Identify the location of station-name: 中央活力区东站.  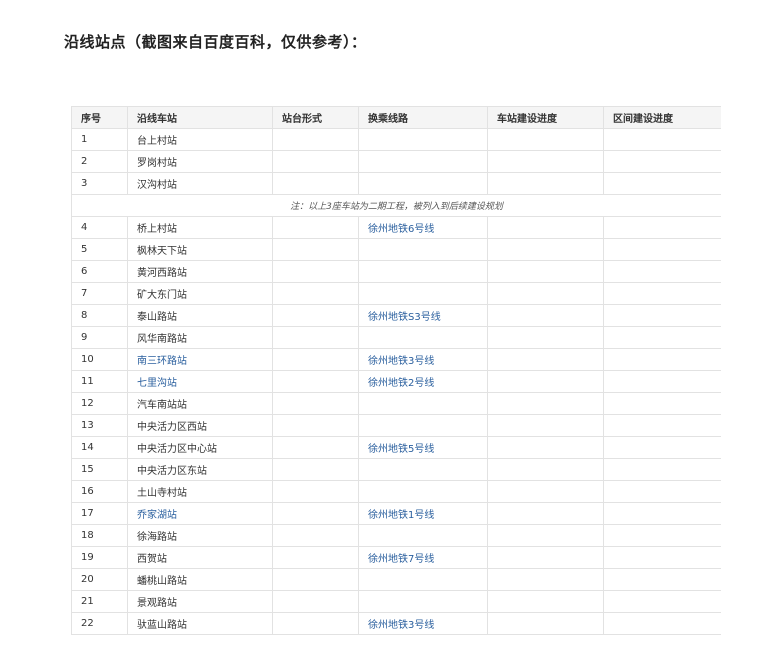
(200, 469).